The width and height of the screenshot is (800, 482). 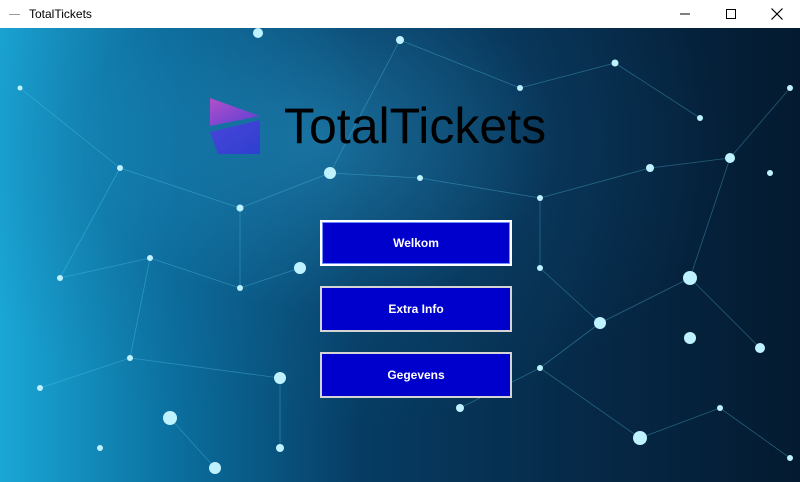 I want to click on extra-info-button: Extra Info, so click(x=416, y=309).